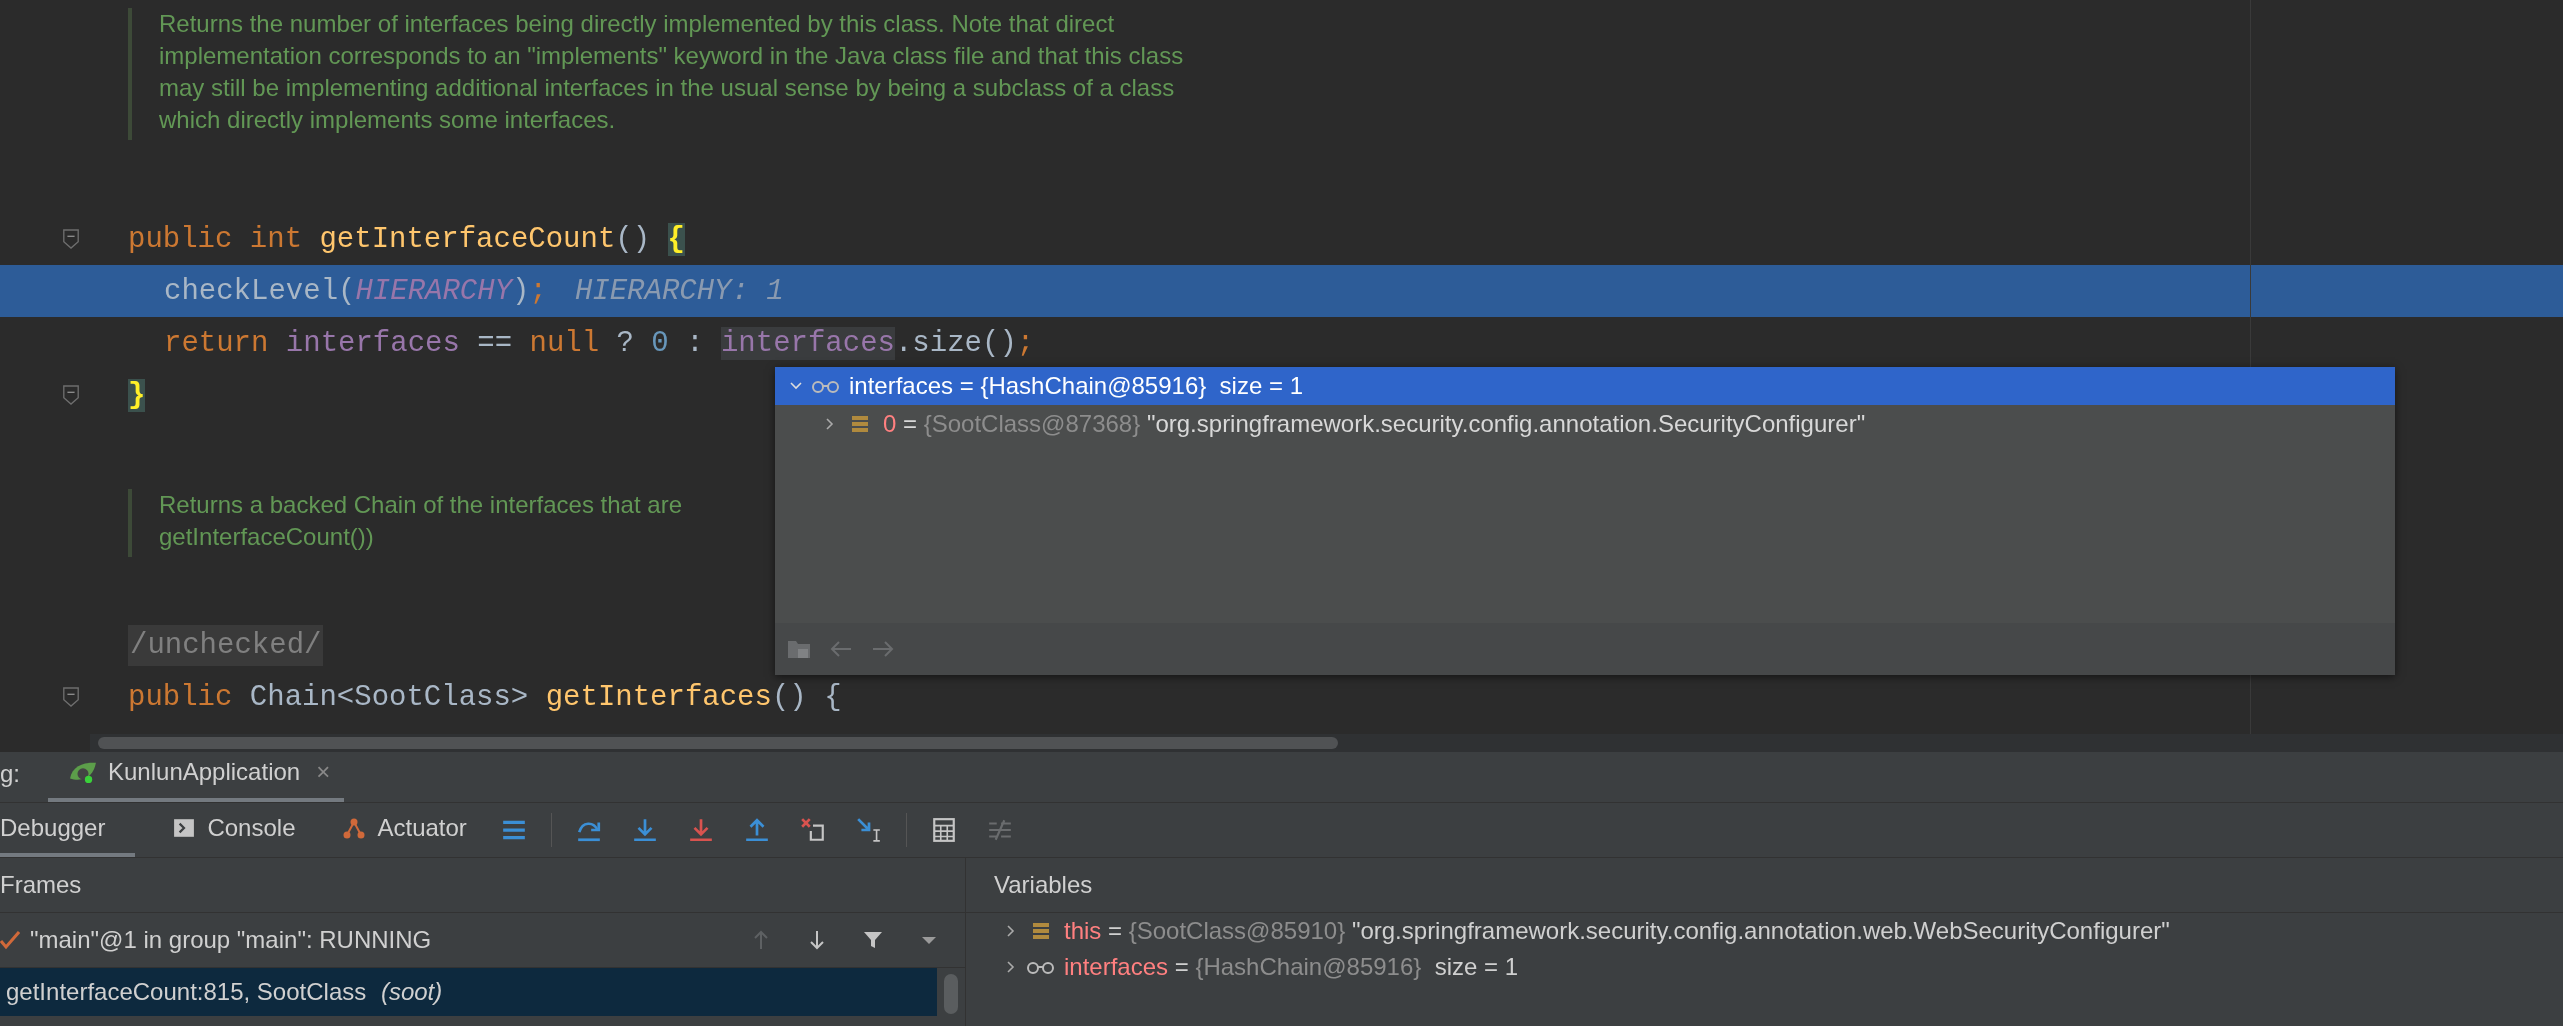 Image resolution: width=2563 pixels, height=1026 pixels. Describe the element at coordinates (10, 940) in the screenshot. I see `checkmark-icon` at that location.